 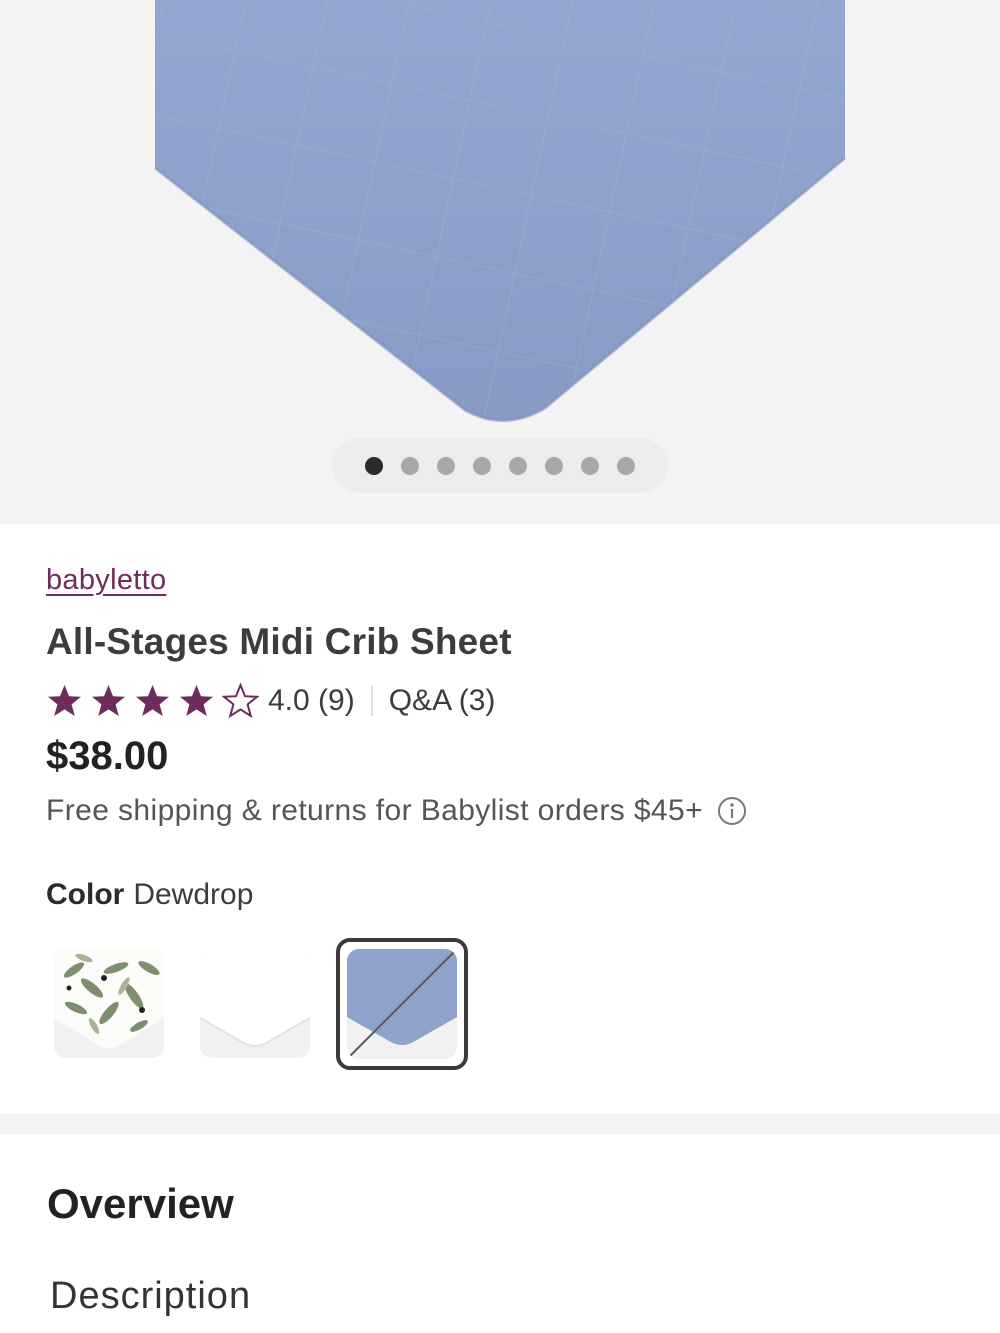 I want to click on description-toggle: Description, so click(x=150, y=1296).